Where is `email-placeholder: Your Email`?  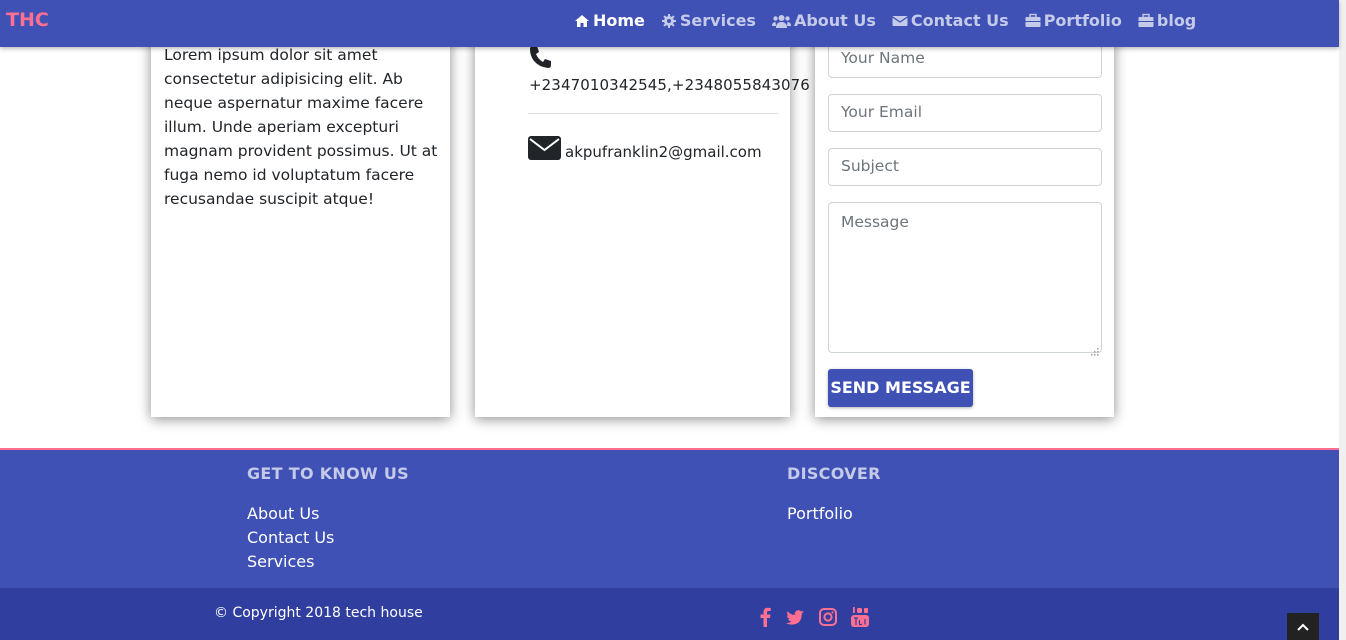
email-placeholder: Your Email is located at coordinates (882, 112).